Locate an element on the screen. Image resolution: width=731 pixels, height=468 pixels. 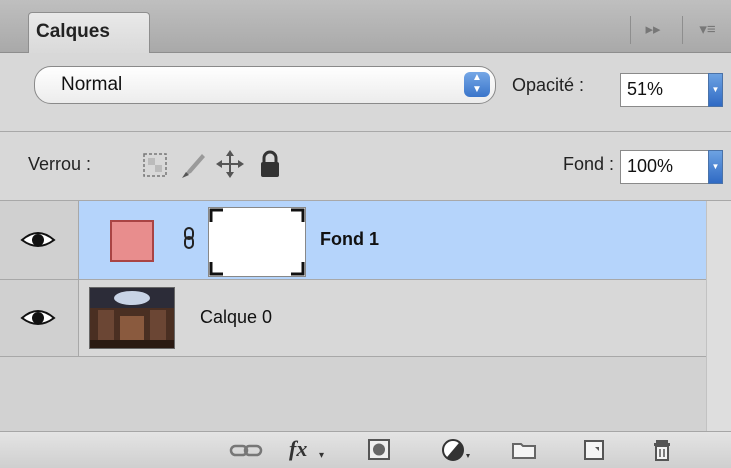
fx-icon: fx ▾ is located at coordinates (308, 449).